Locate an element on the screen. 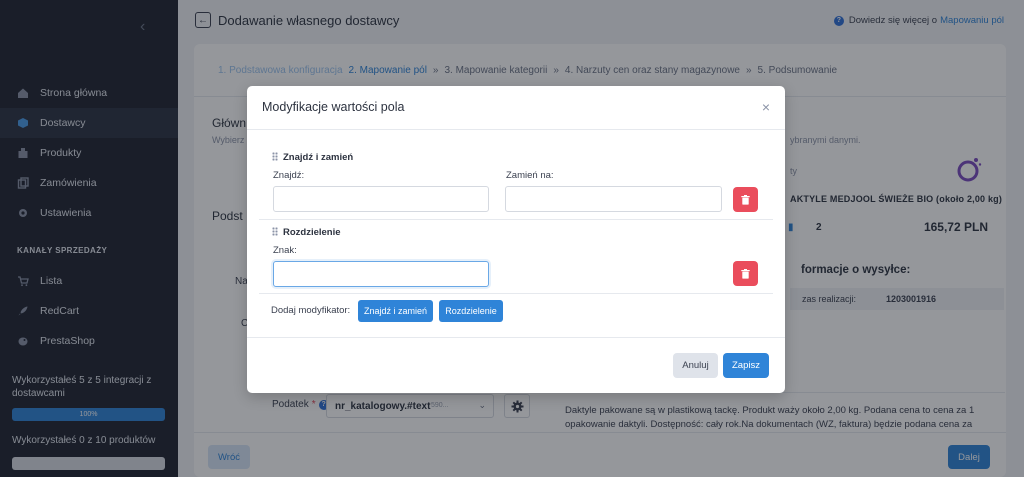 The height and width of the screenshot is (477, 1024). replace-label: Zamień na: is located at coordinates (530, 175).